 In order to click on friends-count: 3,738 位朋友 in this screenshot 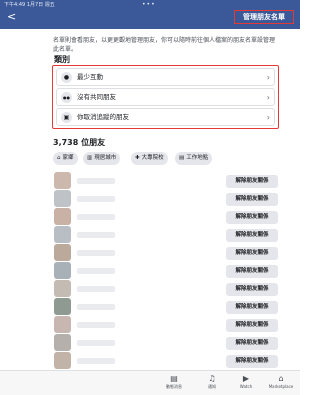, I will do `click(79, 142)`.